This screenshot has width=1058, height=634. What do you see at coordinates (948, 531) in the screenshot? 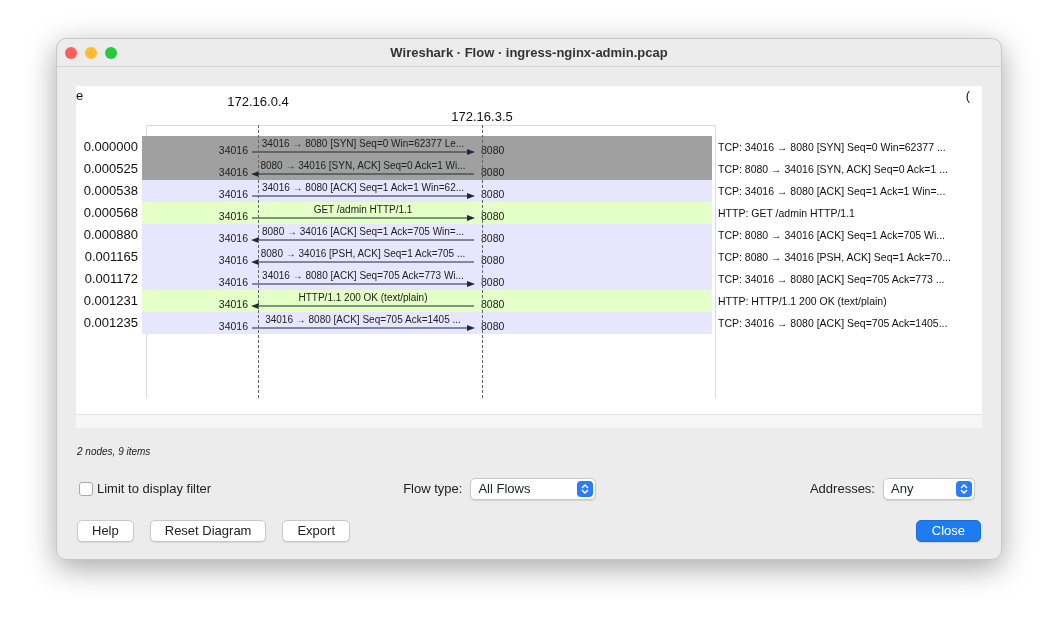
I see `dialog-button: Close` at bounding box center [948, 531].